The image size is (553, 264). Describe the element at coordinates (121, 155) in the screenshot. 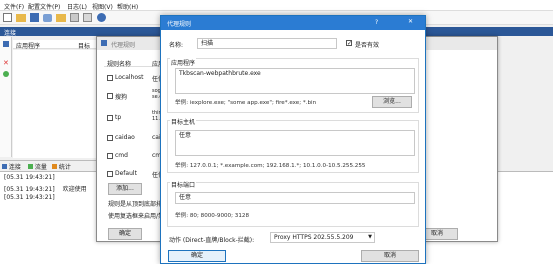

I see `rule-name: cmd` at that location.